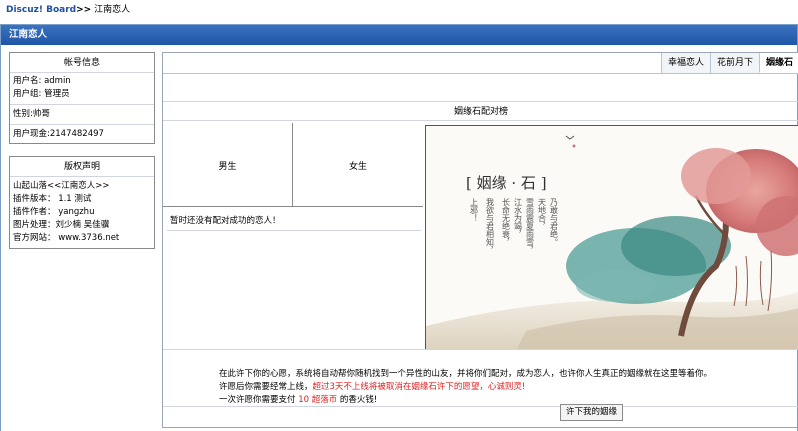  Describe the element at coordinates (41, 94) in the screenshot. I see `account-usergroup: 用户组: 管理员` at that location.